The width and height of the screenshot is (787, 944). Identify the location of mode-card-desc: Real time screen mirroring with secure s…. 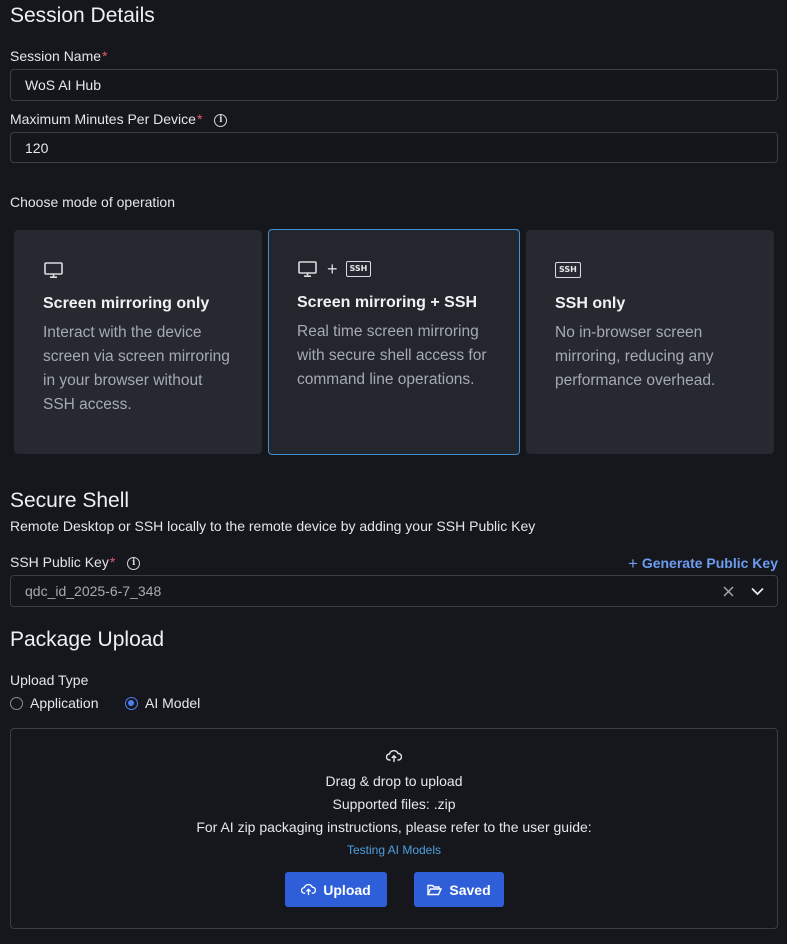
(392, 355).